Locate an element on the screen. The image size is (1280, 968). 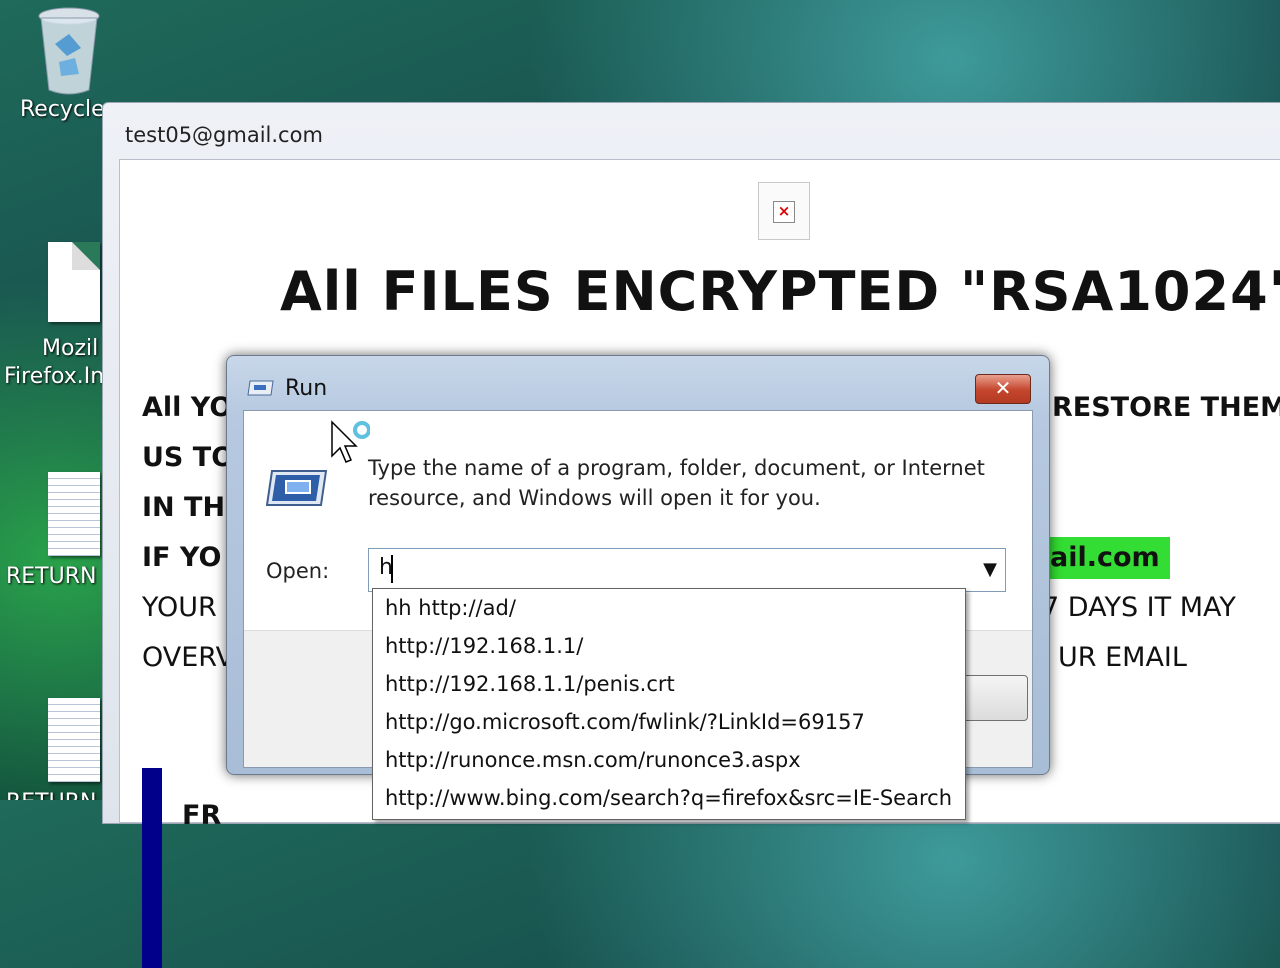
run-program-icon is located at coordinates (297, 488).